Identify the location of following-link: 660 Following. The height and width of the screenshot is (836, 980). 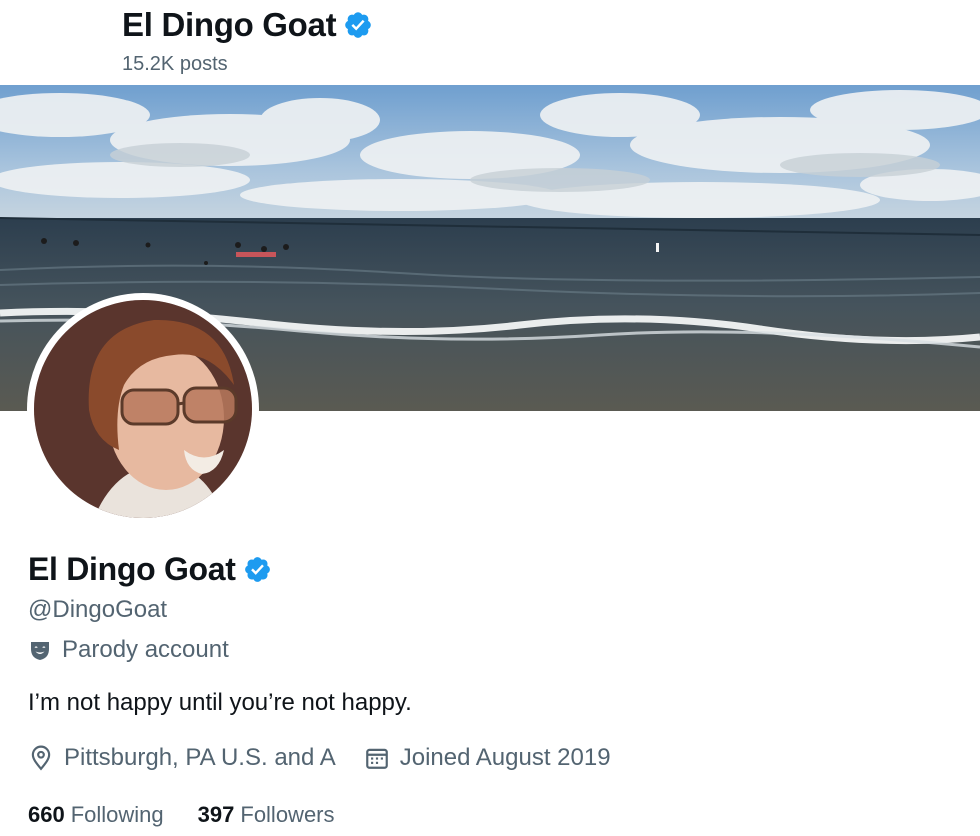
(96, 815).